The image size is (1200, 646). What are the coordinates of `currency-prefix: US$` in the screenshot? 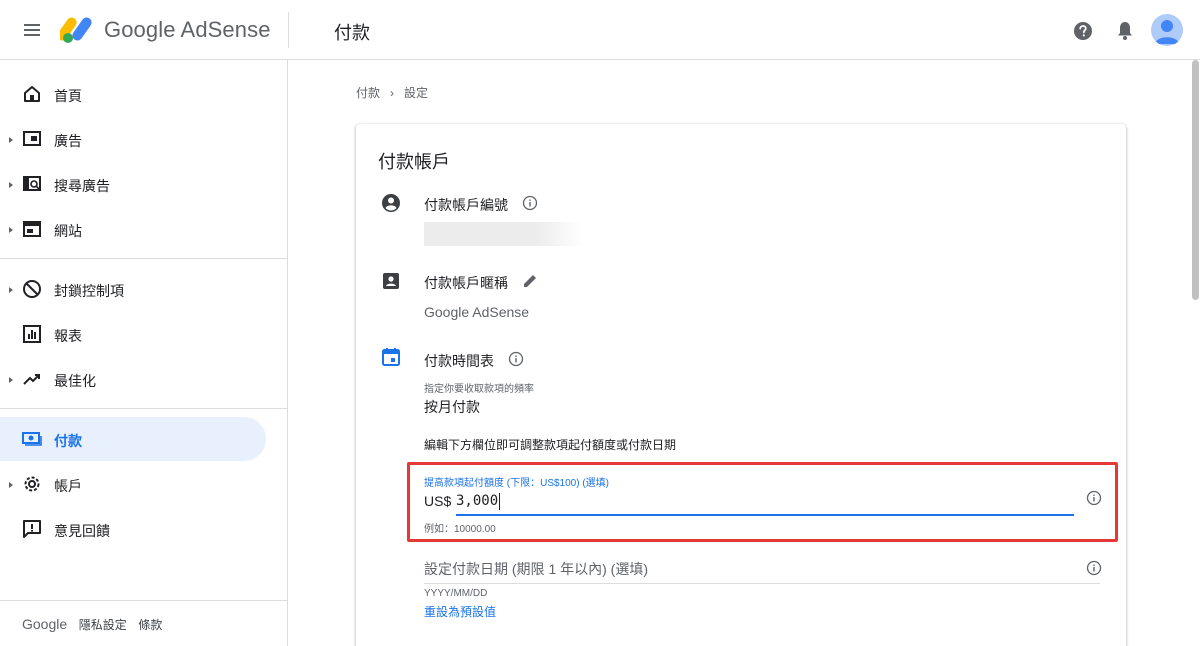 It's located at (438, 501).